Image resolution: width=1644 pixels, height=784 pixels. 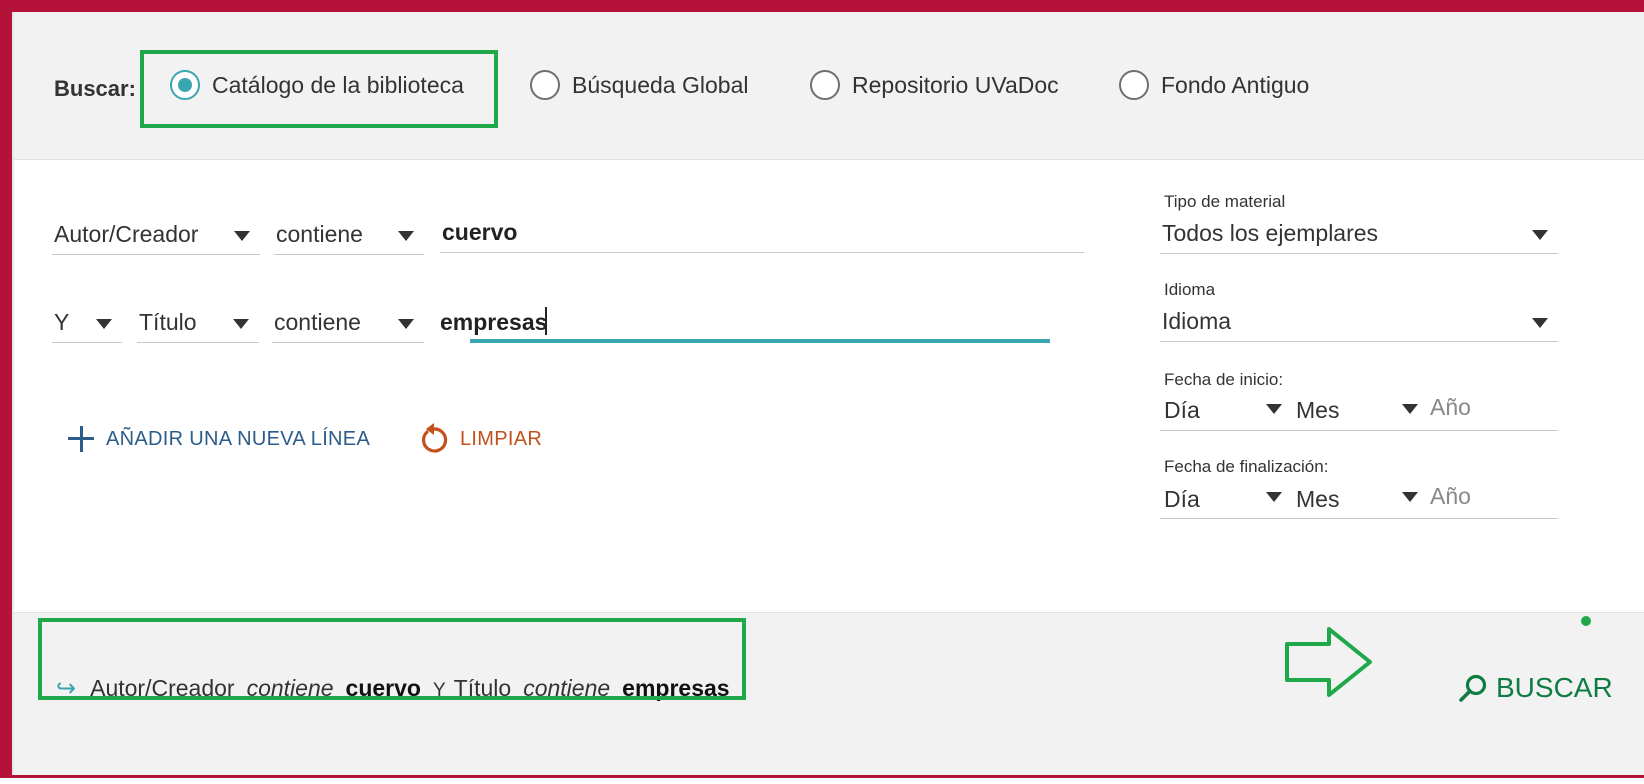 What do you see at coordinates (1190, 289) in the screenshot?
I see `language-label: Idioma` at bounding box center [1190, 289].